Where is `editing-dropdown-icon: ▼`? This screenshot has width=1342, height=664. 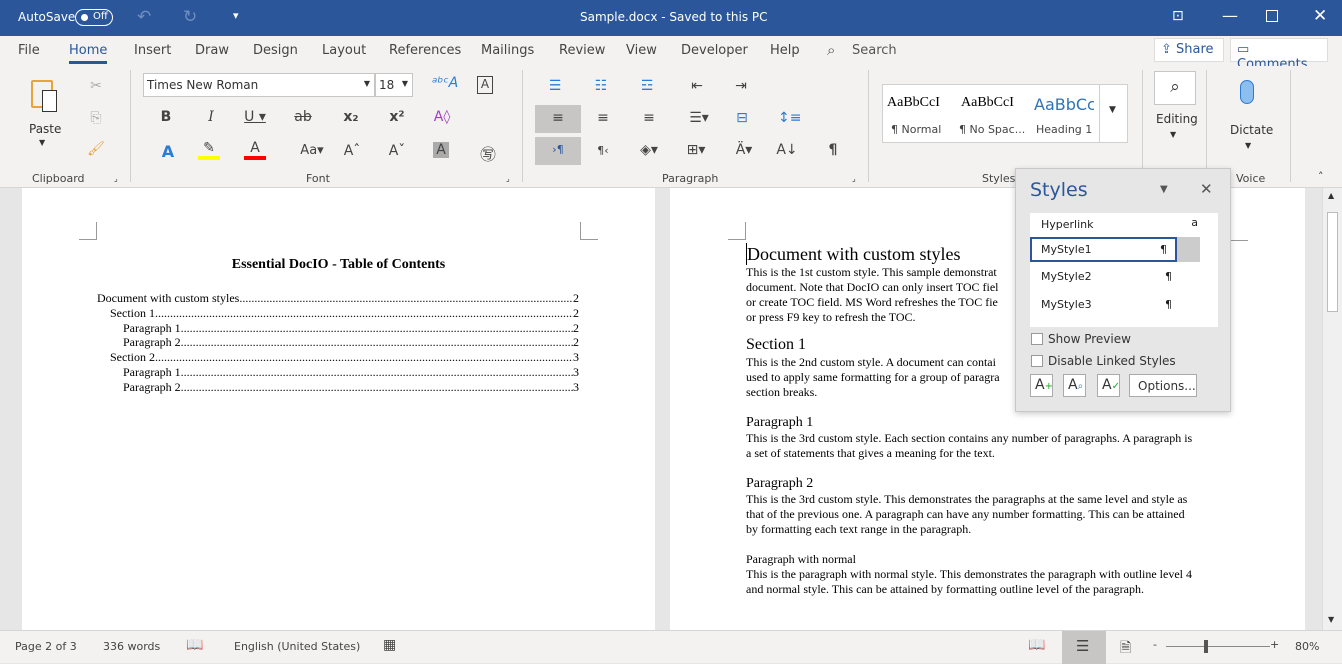
editing-dropdown-icon: ▼ is located at coordinates (1173, 134).